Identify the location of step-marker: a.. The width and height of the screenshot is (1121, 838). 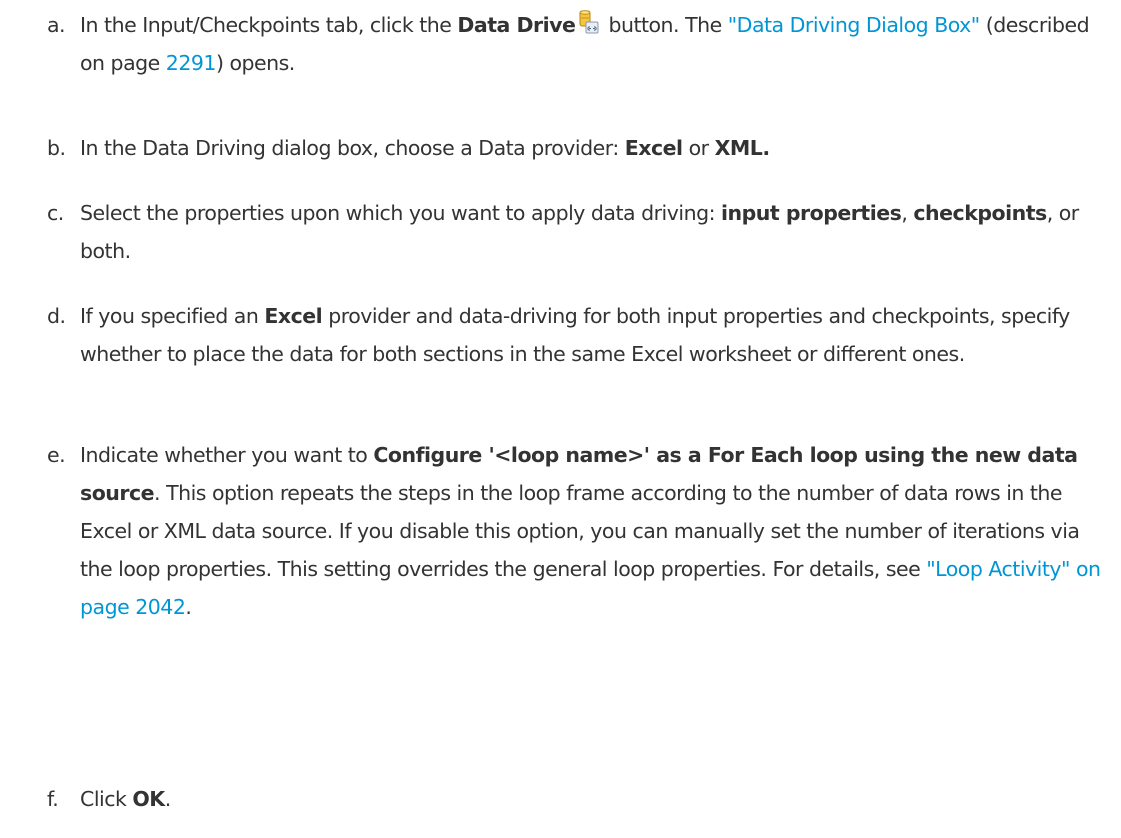
(56, 25).